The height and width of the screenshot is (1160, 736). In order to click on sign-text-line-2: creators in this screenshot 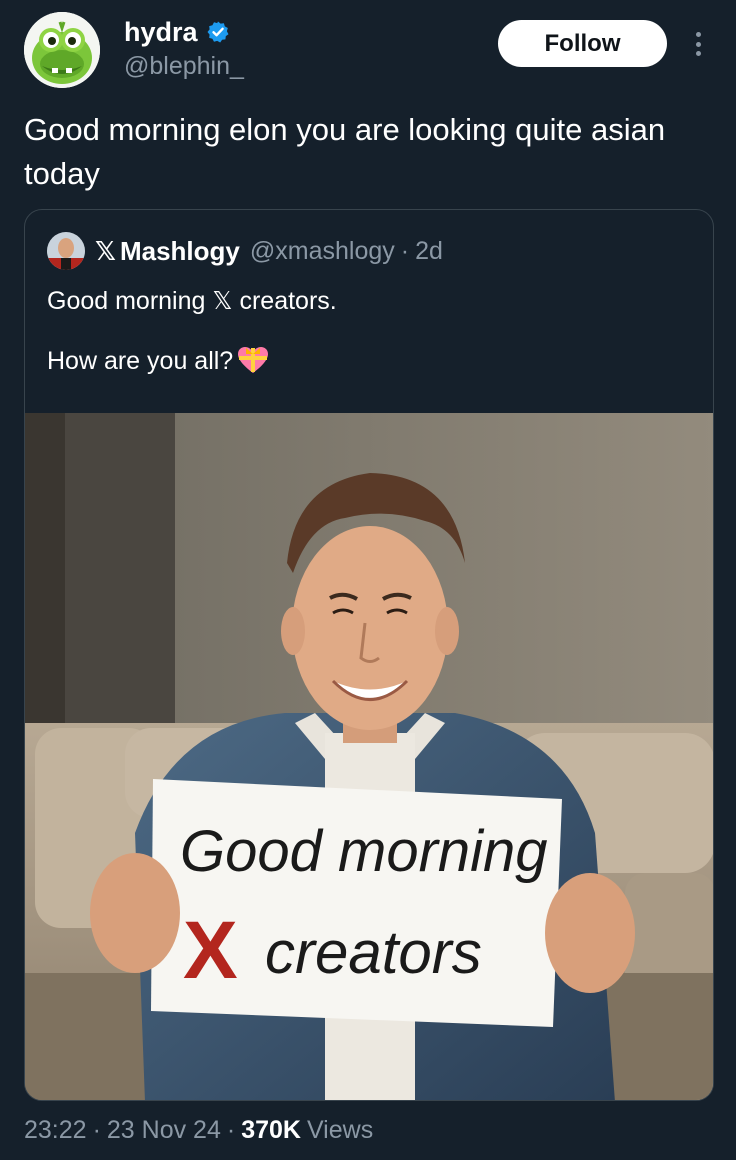, I will do `click(373, 952)`.